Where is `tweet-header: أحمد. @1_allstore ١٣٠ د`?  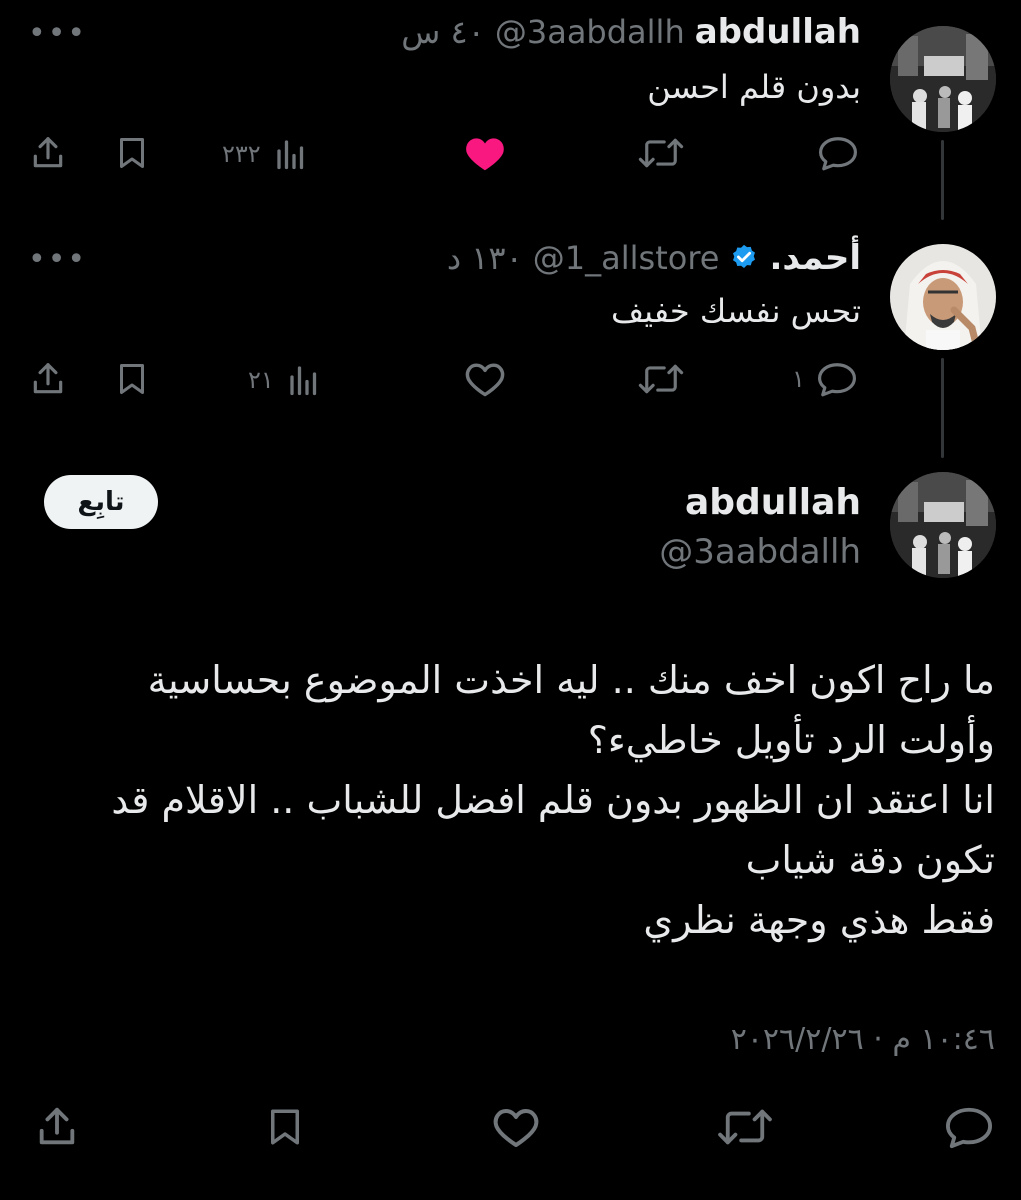
tweet-header: أحمد. @1_allstore ١٣٠ د is located at coordinates (654, 258).